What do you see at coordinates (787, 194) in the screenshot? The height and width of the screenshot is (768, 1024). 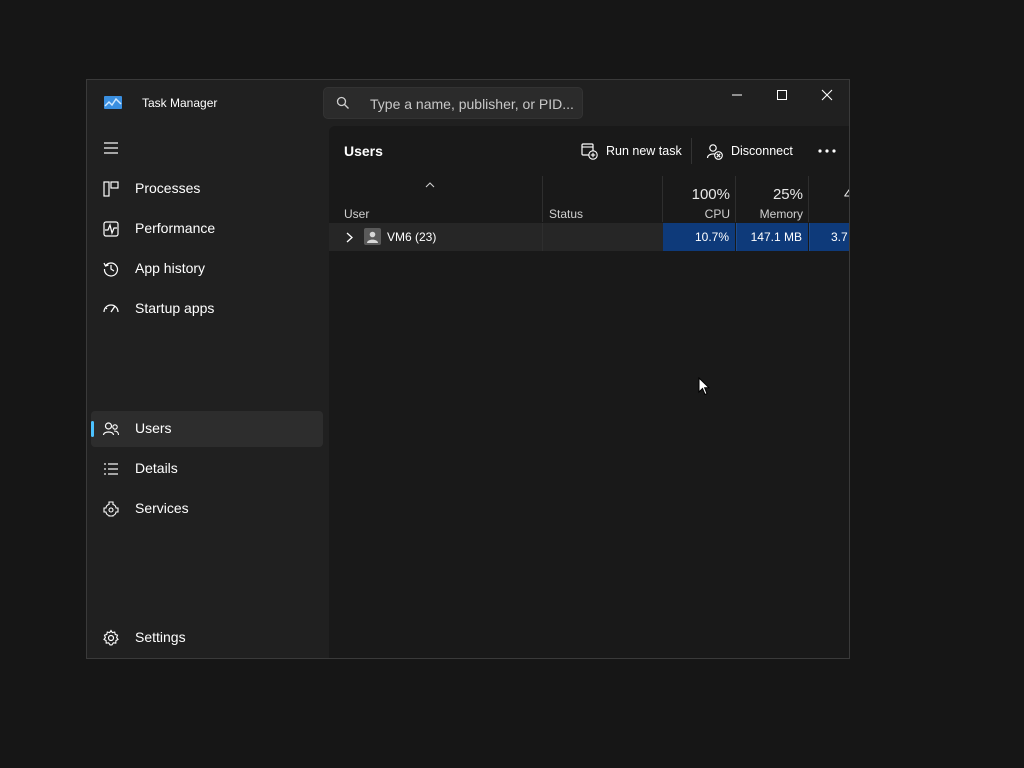 I see `memory-usage-total: 25%` at bounding box center [787, 194].